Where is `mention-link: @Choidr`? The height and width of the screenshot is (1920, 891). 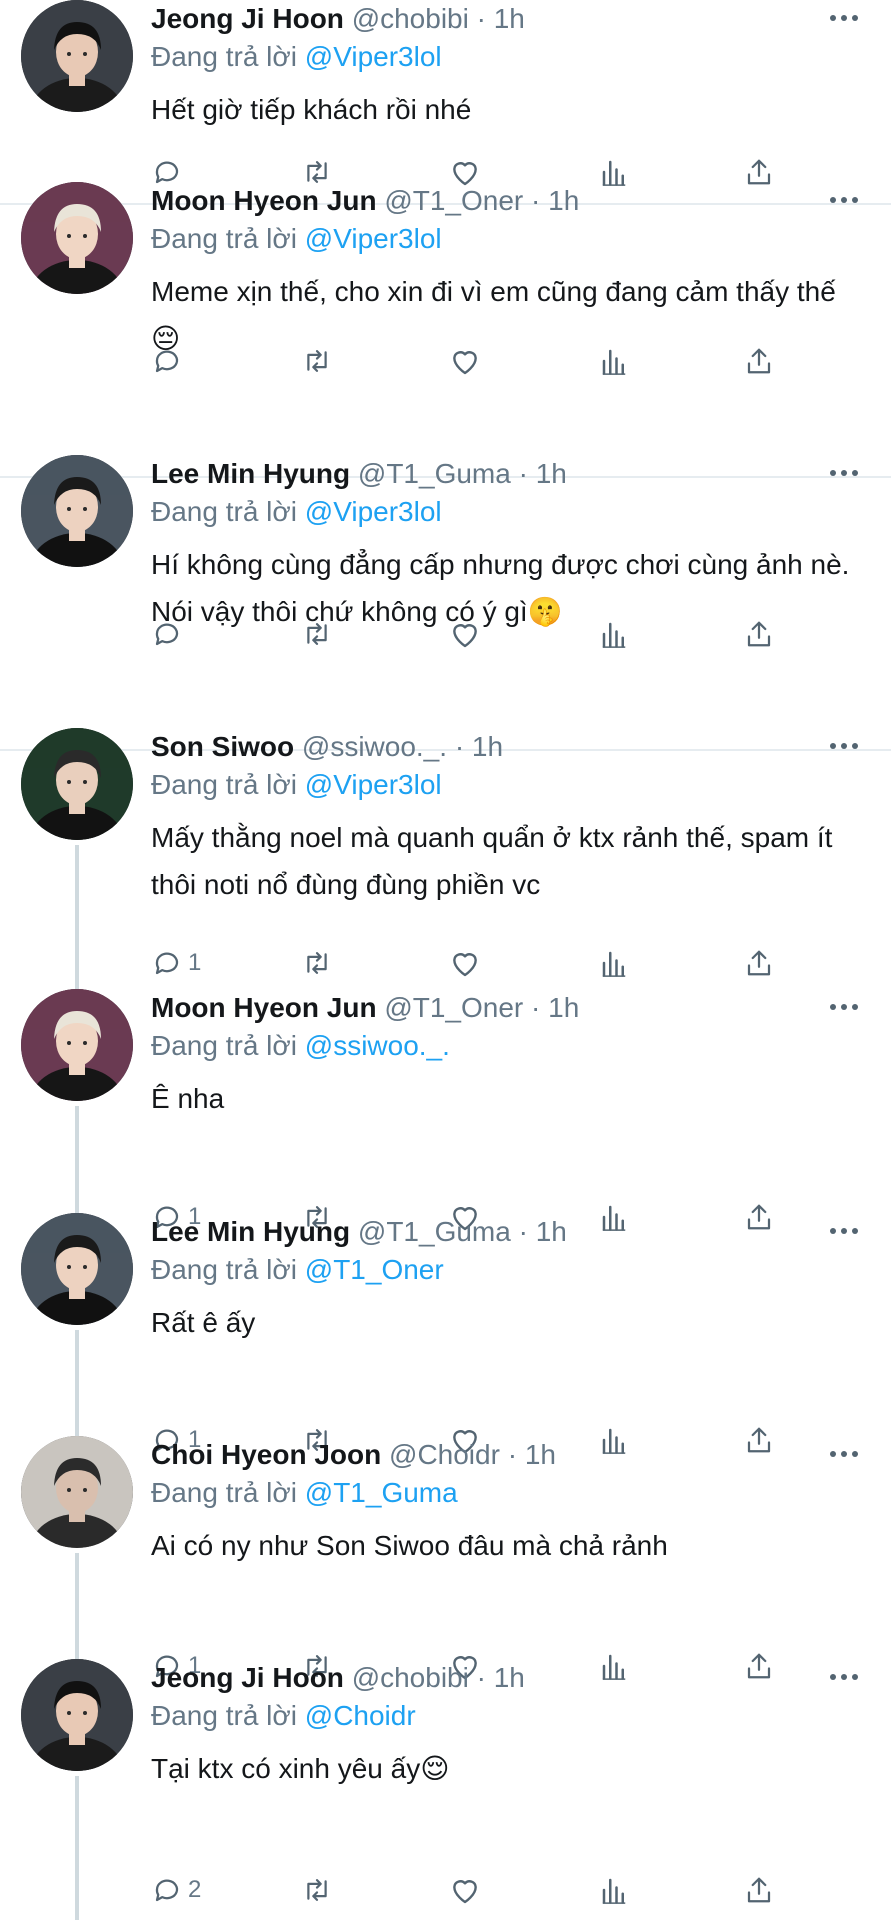
mention-link: @Choidr is located at coordinates (360, 1715).